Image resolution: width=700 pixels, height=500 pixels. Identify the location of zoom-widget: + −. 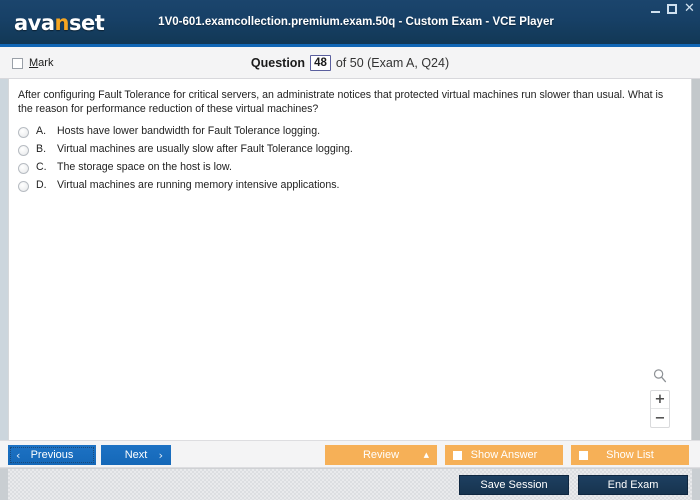
(660, 397).